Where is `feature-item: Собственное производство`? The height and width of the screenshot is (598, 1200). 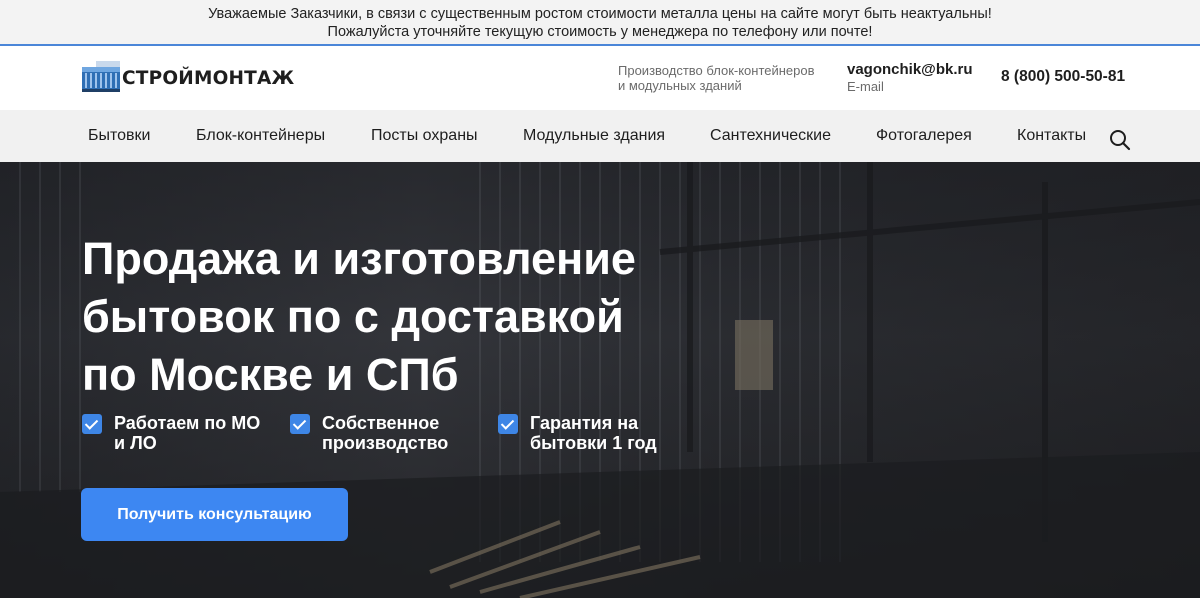
feature-item: Собственное производство is located at coordinates (381, 433).